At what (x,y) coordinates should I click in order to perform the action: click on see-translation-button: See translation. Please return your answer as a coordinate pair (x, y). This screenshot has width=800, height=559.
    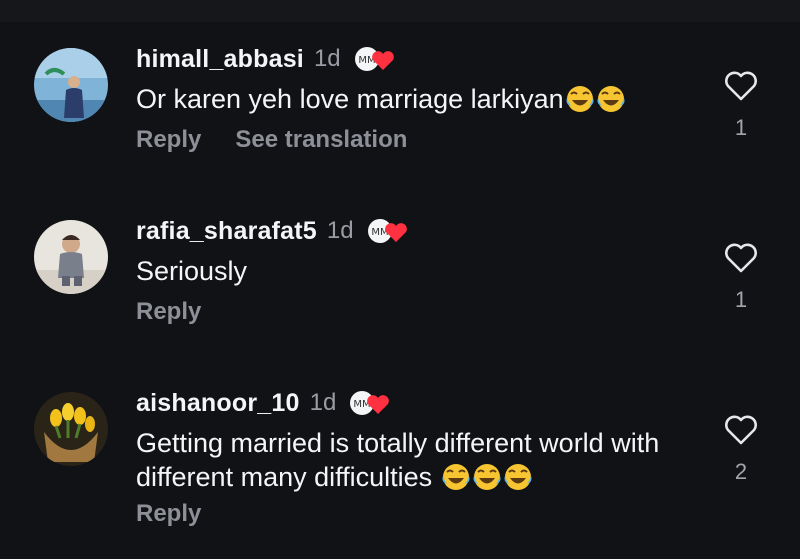
    Looking at the image, I should click on (321, 140).